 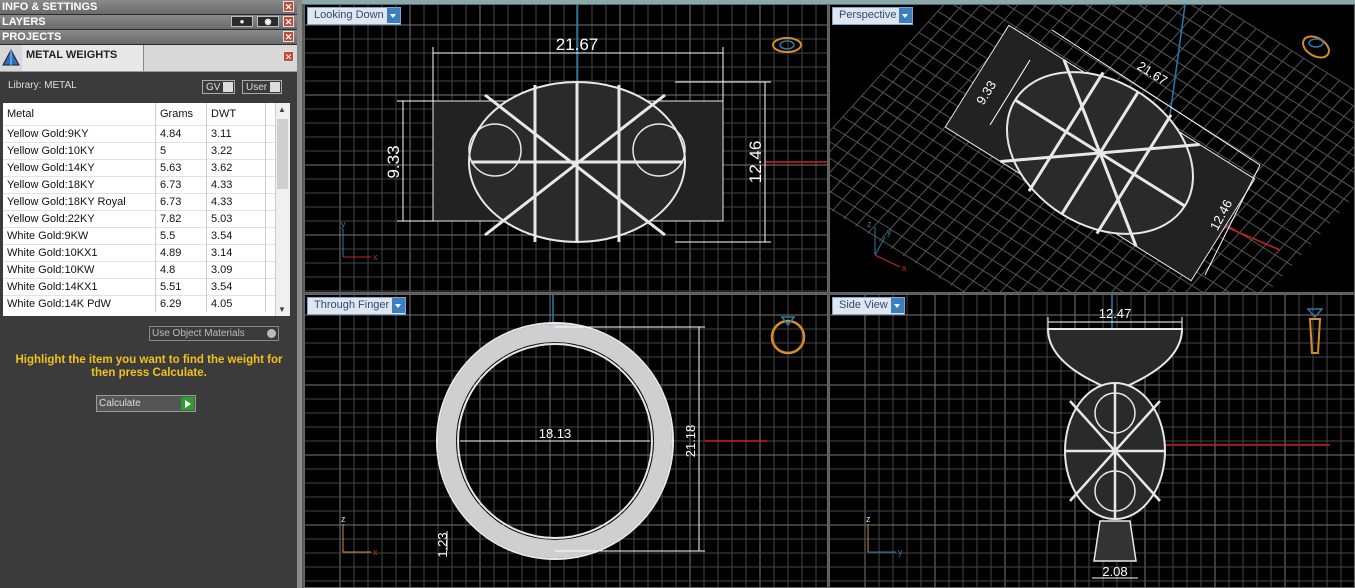 I want to click on cell-metal: White Gold:14KX1, so click(x=79, y=287).